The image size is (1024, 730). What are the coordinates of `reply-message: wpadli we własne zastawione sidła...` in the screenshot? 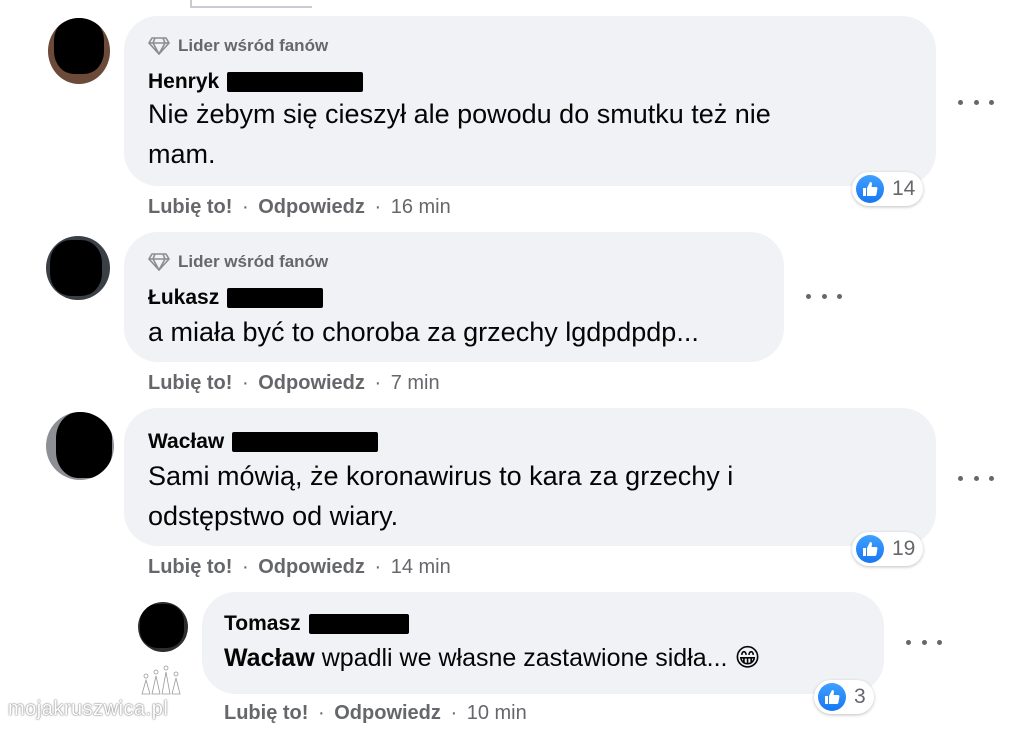 It's located at (524, 658).